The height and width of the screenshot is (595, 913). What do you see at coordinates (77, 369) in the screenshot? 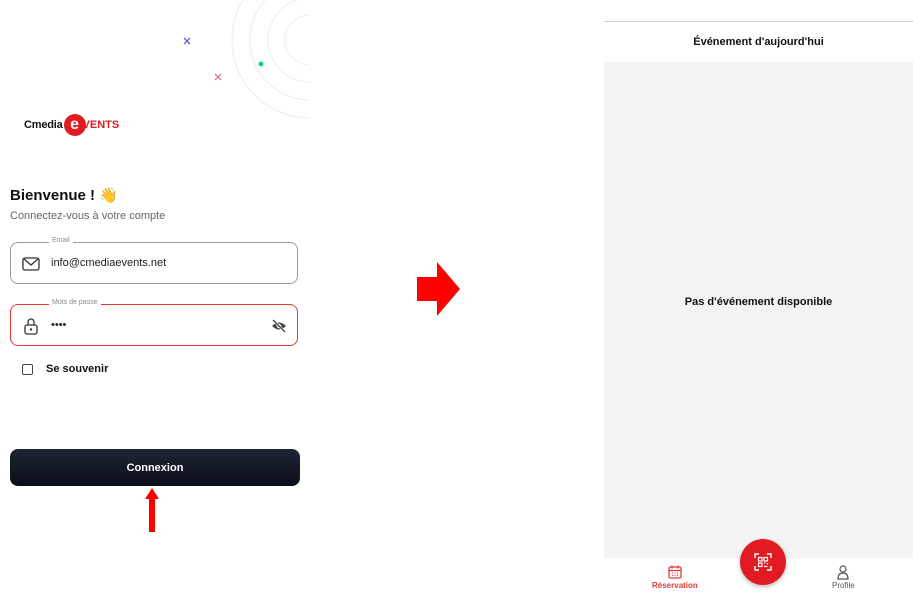
I see `remember-label: Se souvenir` at bounding box center [77, 369].